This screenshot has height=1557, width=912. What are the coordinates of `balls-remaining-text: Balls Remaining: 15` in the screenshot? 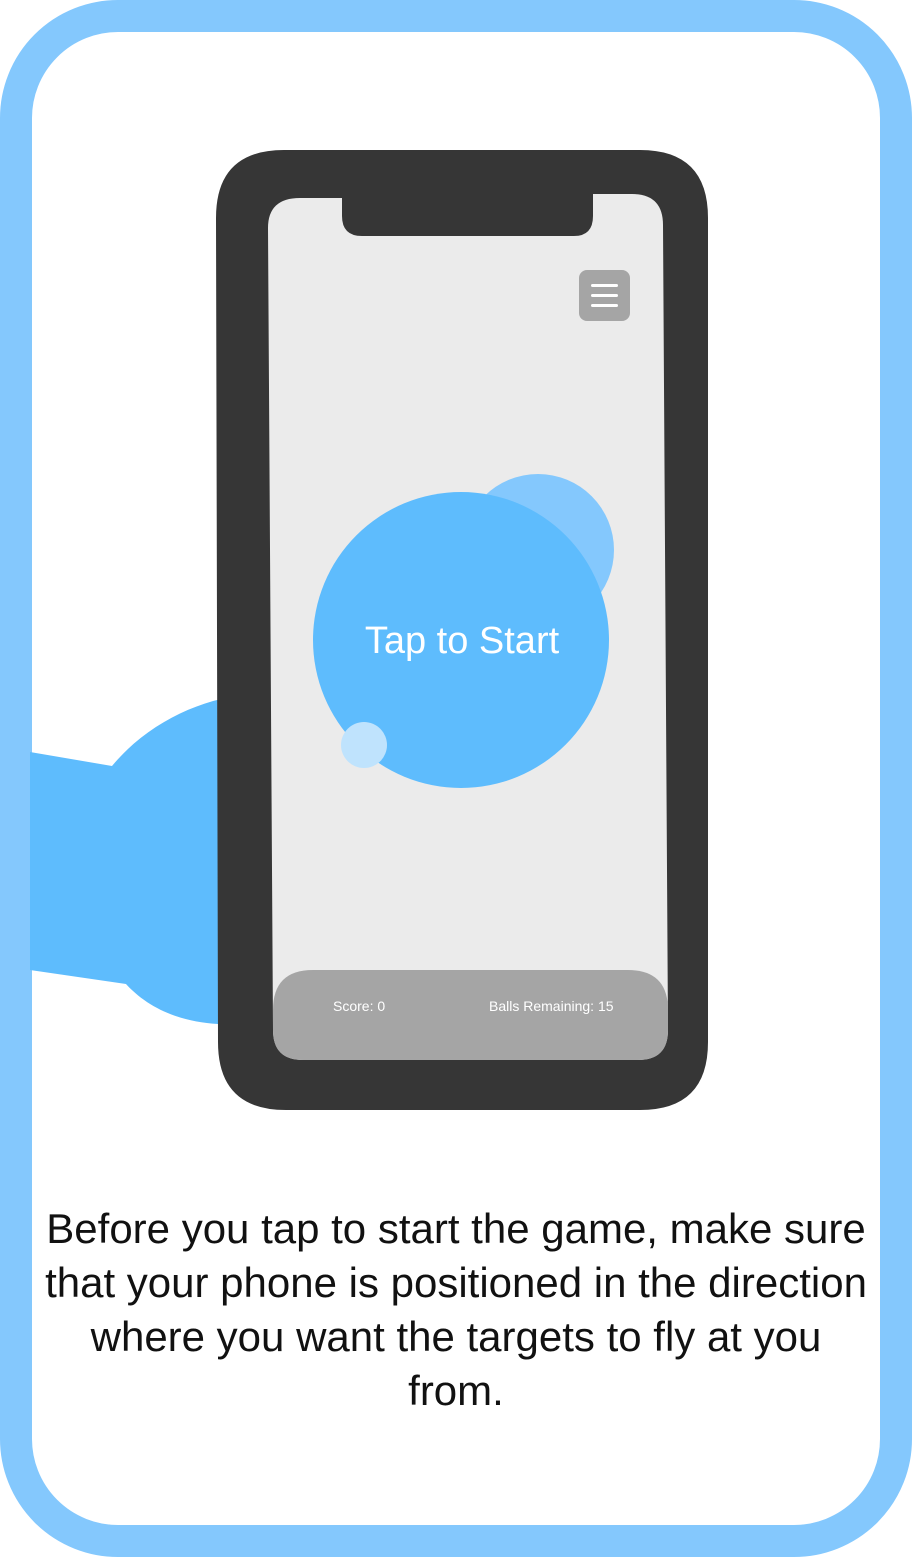 It's located at (551, 1006).